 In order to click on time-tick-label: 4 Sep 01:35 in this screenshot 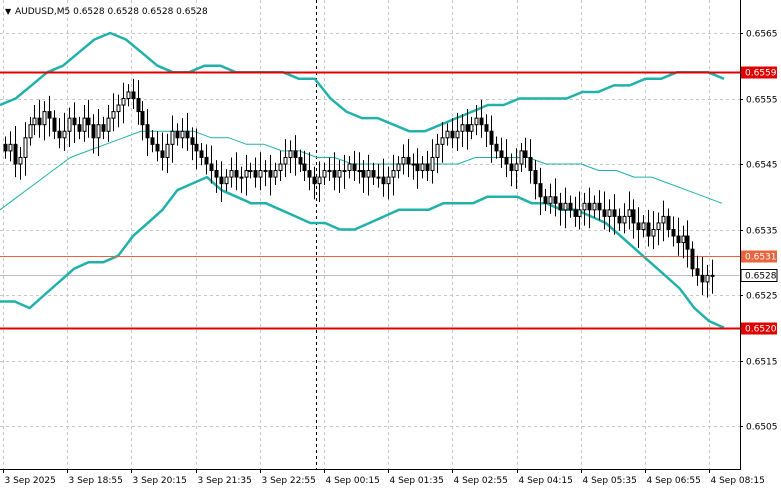, I will do `click(417, 481)`.